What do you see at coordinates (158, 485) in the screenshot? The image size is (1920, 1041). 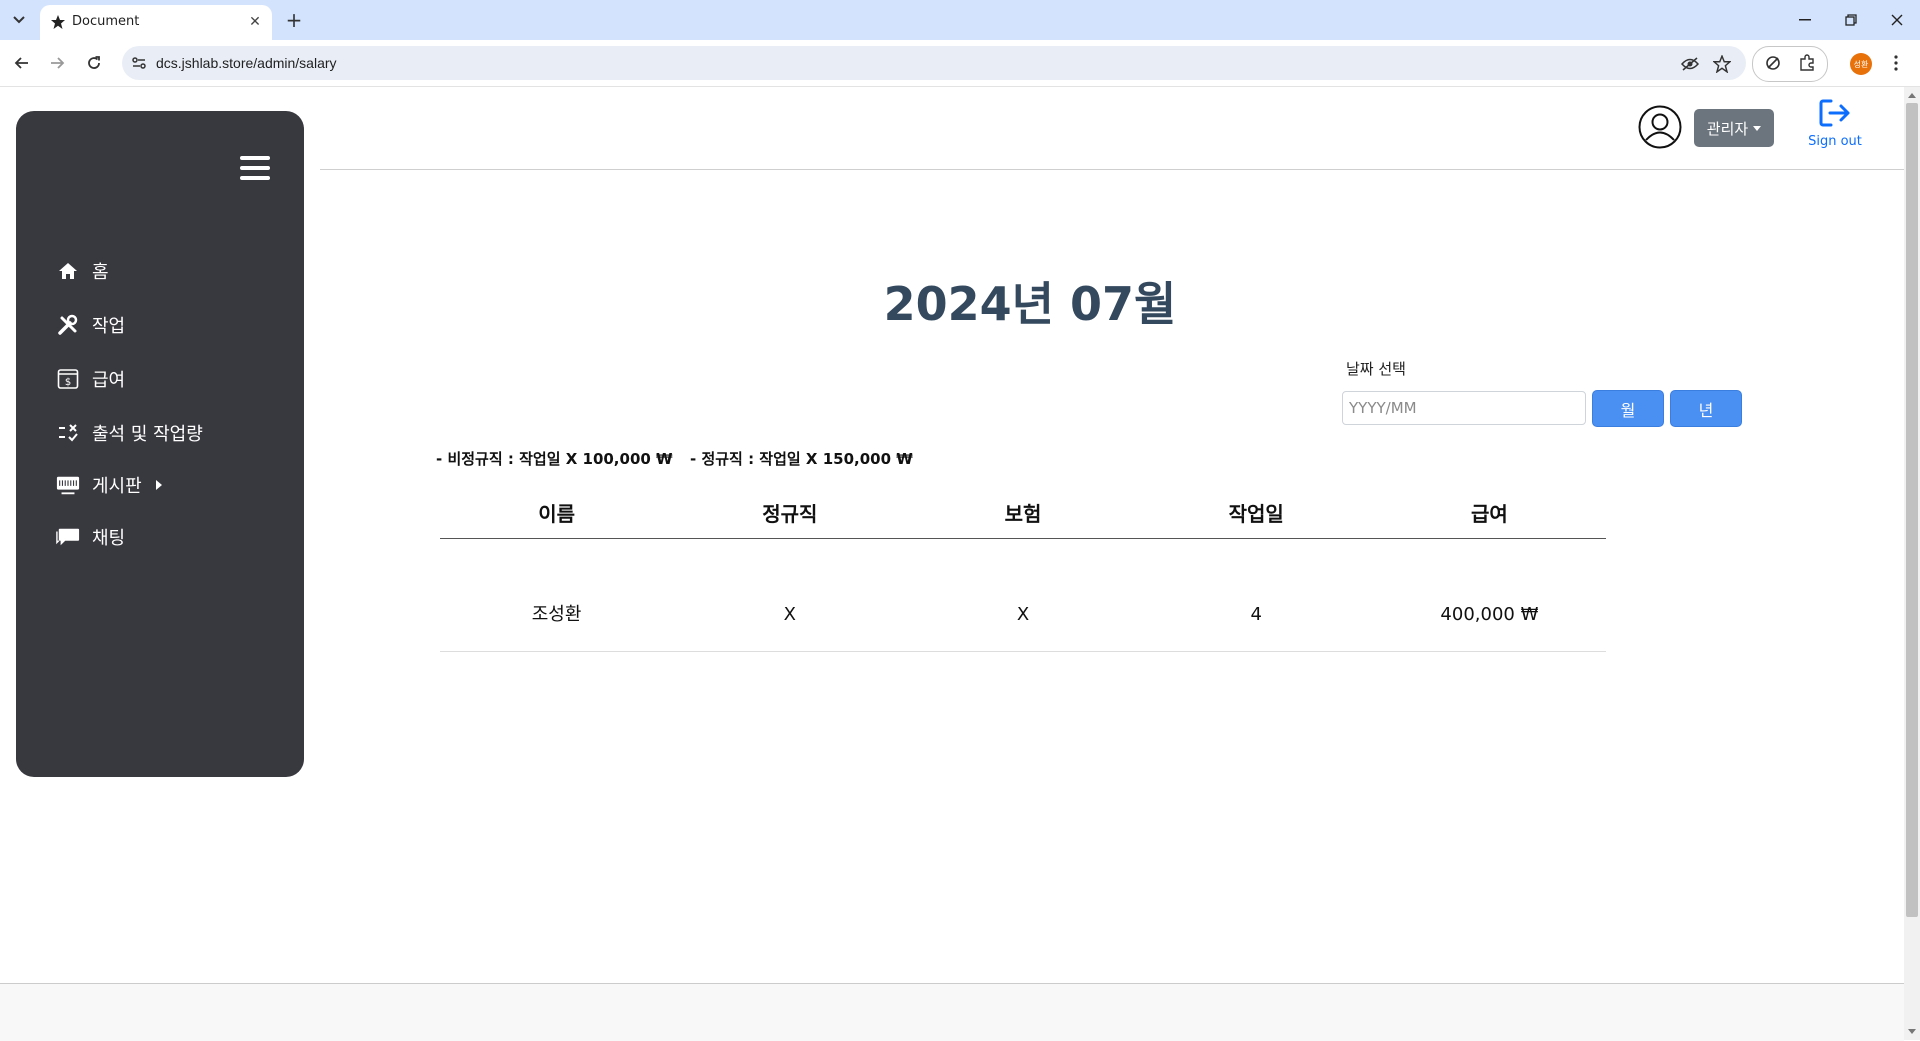 I see `caret-right-icon` at bounding box center [158, 485].